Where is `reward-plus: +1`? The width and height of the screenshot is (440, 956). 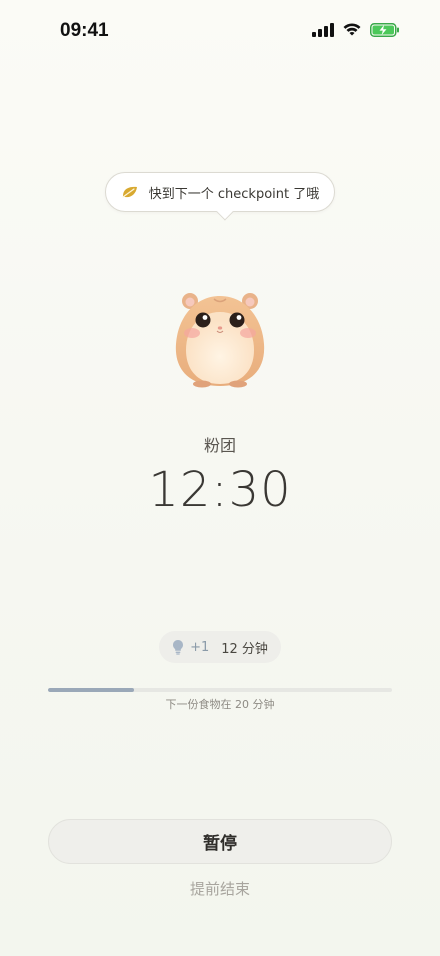 reward-plus: +1 is located at coordinates (200, 647).